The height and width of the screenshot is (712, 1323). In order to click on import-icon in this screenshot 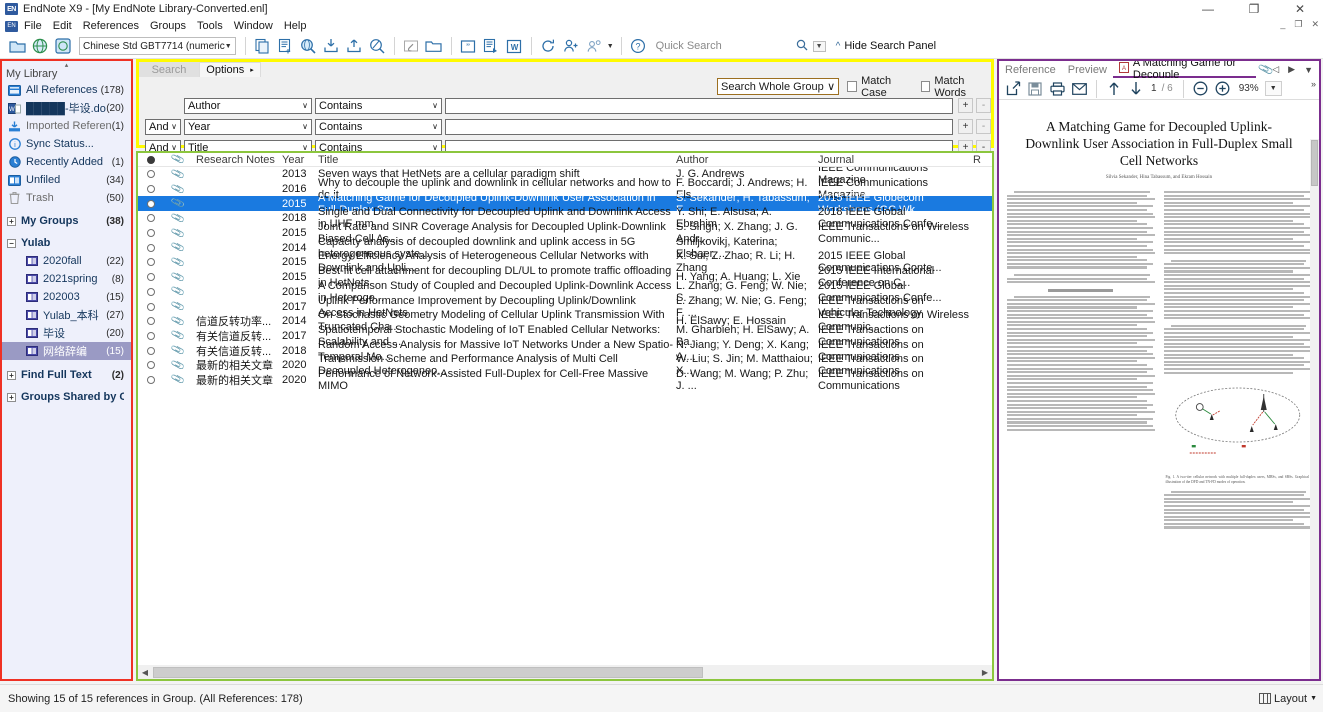, I will do `click(331, 46)`.